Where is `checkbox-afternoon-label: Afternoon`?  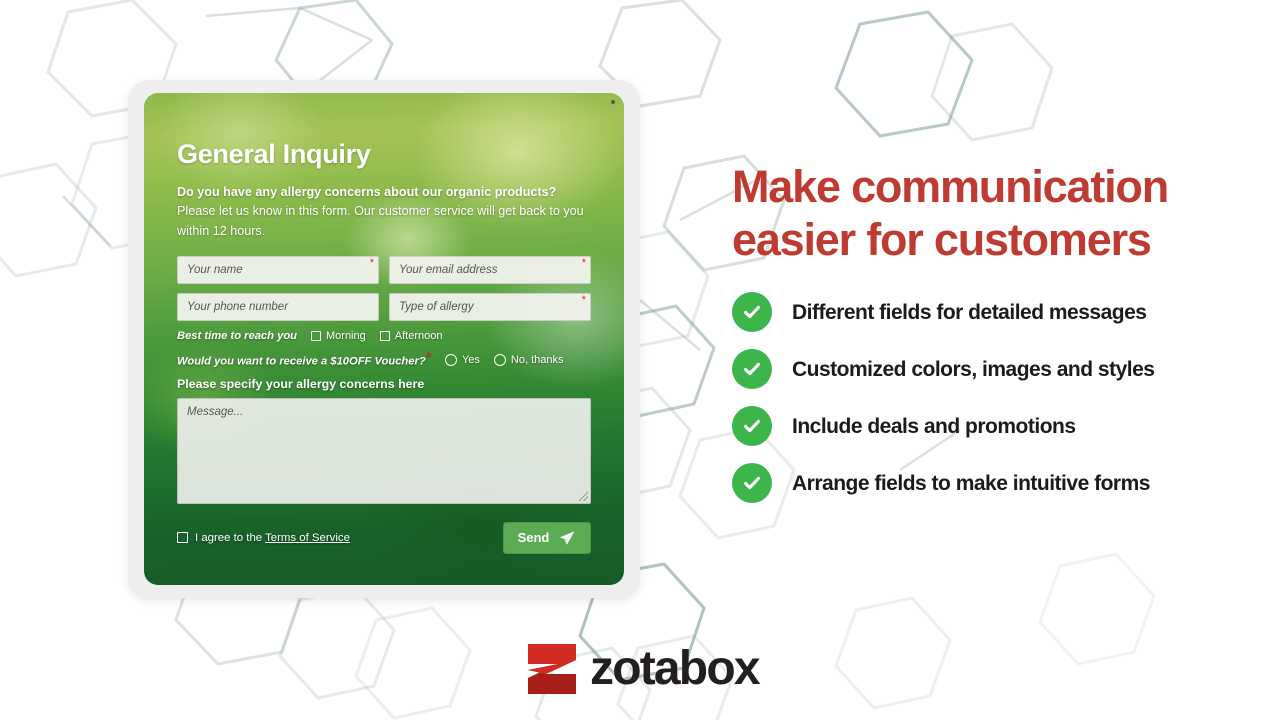 checkbox-afternoon-label: Afternoon is located at coordinates (418, 336).